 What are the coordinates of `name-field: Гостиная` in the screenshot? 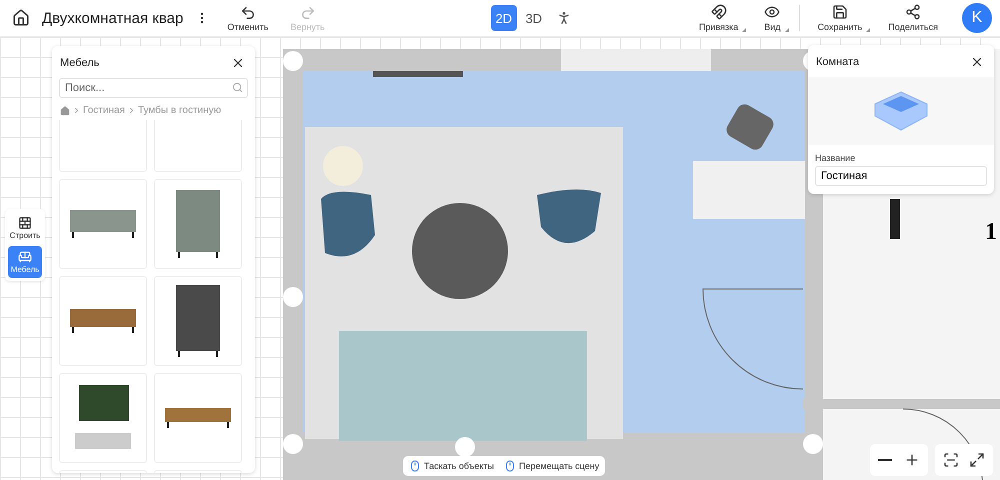 It's located at (901, 176).